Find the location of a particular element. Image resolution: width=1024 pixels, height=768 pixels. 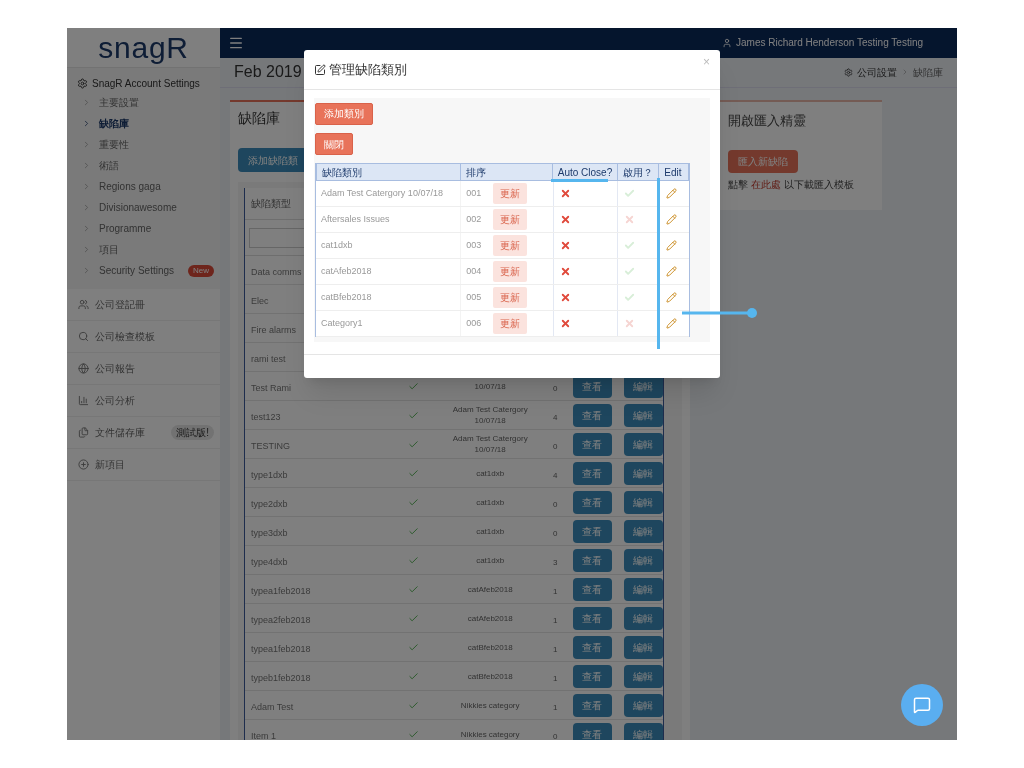

panel-title: 缺陷庫 is located at coordinates (259, 118).